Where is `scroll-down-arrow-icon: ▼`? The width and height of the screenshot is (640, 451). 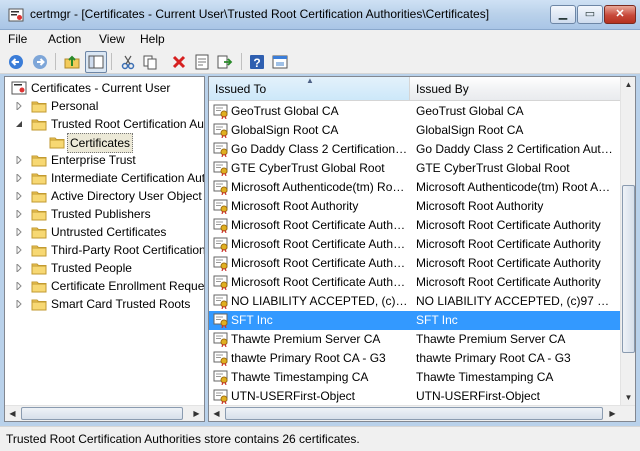
scroll-down-arrow-icon: ▼ is located at coordinates (628, 397).